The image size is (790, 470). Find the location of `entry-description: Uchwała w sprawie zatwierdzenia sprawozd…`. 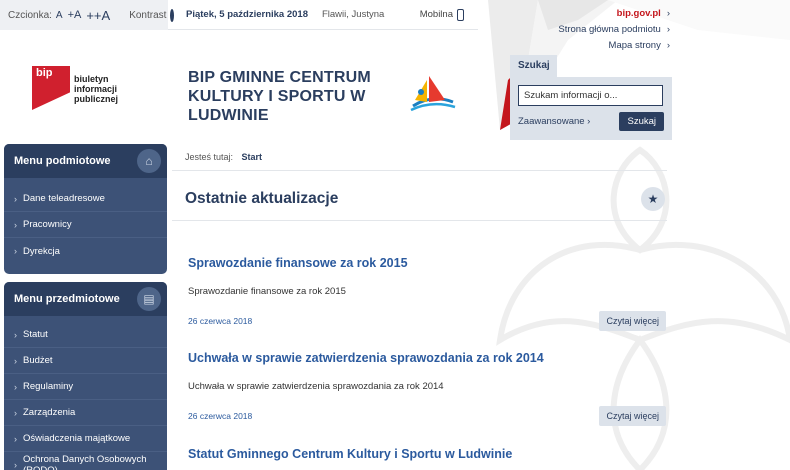

entry-description: Uchwała w sprawie zatwierdzenia sprawozd… is located at coordinates (316, 386).